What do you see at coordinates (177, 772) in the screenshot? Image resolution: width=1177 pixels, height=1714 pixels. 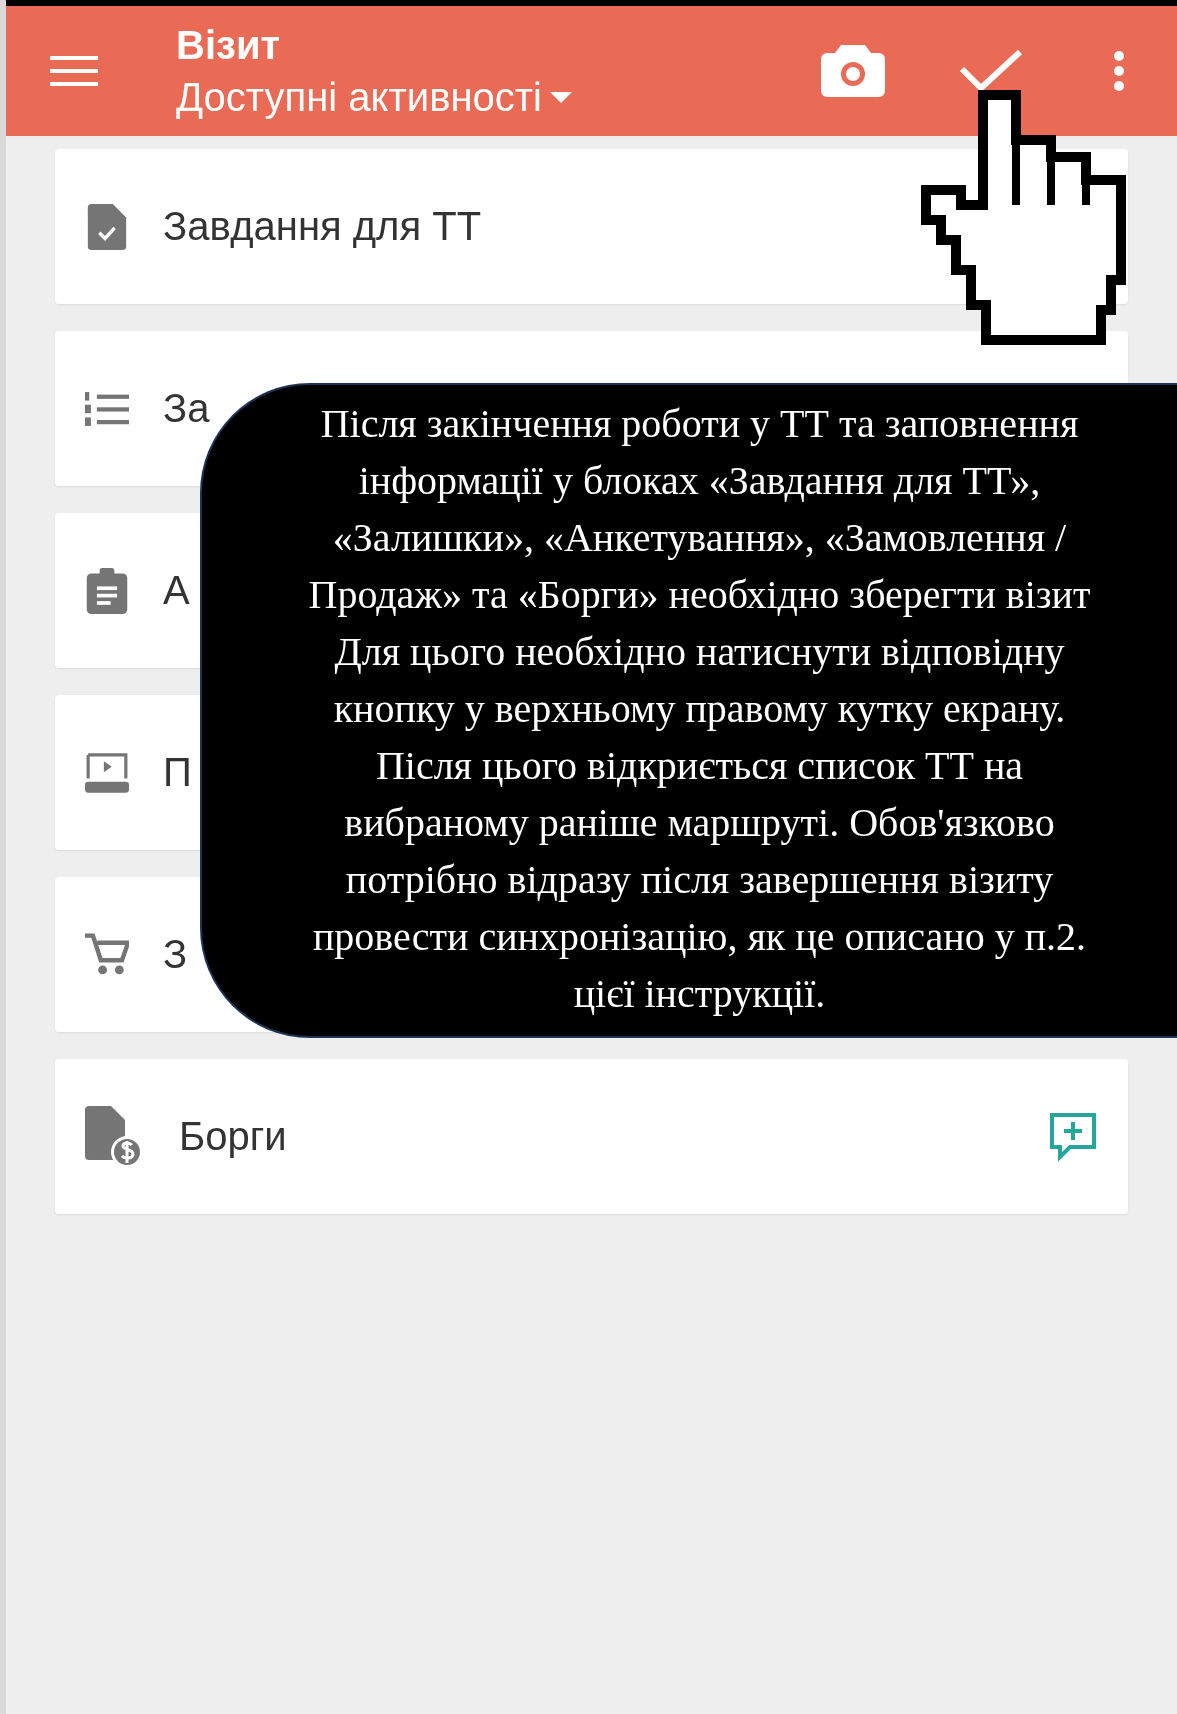 I see `activity-label: П` at bounding box center [177, 772].